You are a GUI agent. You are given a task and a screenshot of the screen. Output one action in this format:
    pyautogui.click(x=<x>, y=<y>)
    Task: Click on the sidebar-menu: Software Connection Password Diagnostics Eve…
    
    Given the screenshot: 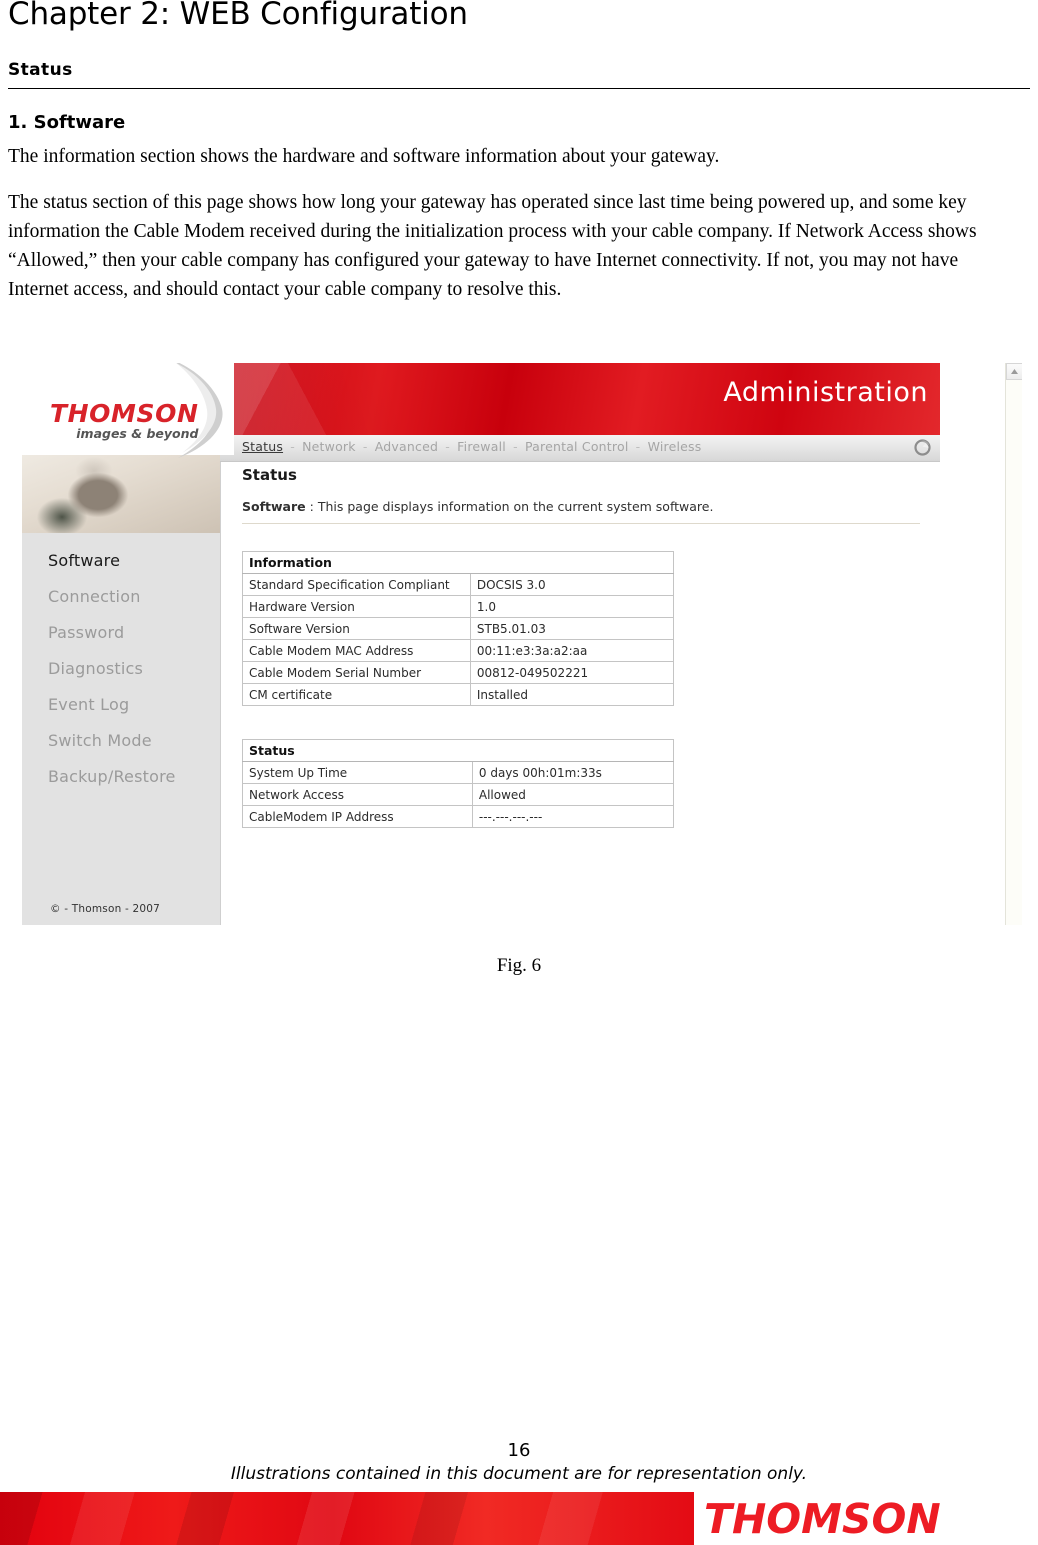 What is the action you would take?
    pyautogui.click(x=121, y=669)
    